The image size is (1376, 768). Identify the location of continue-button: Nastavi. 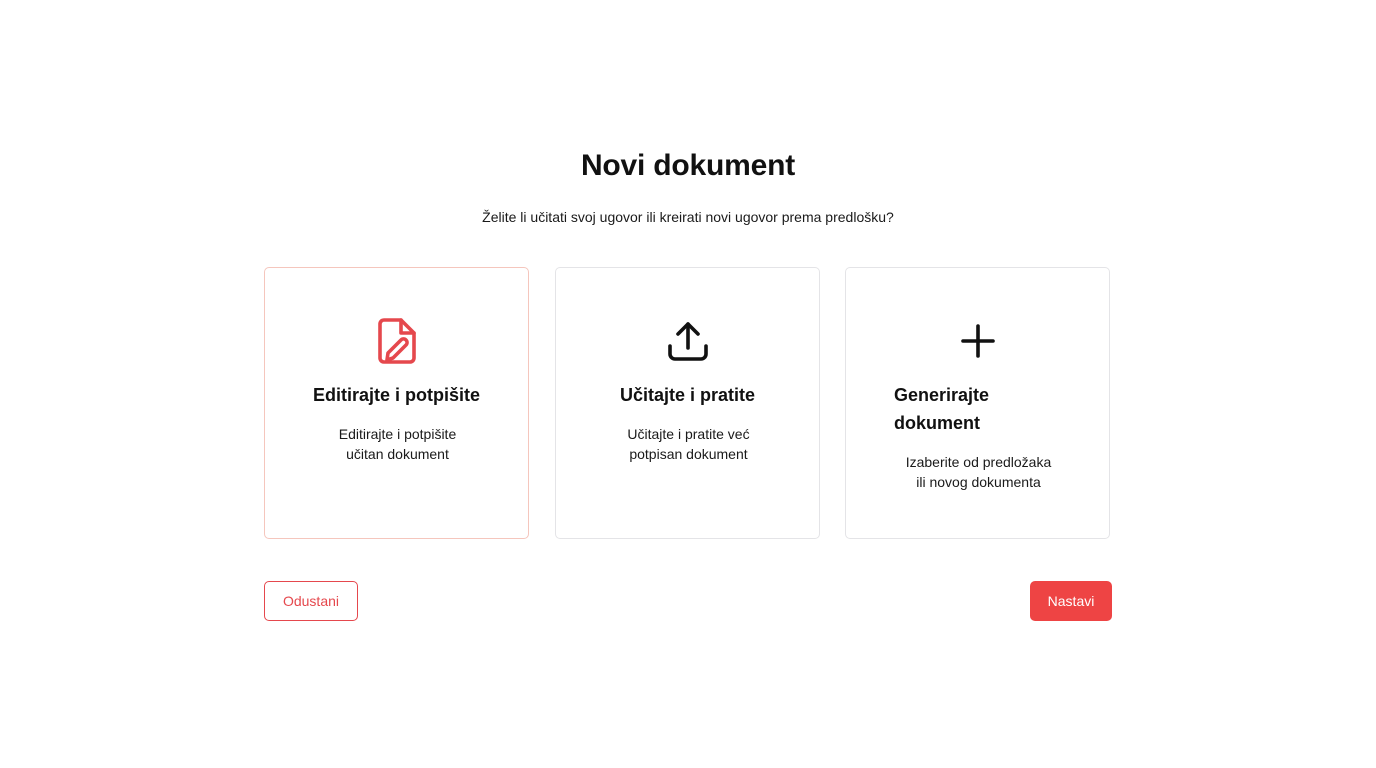
(1071, 601).